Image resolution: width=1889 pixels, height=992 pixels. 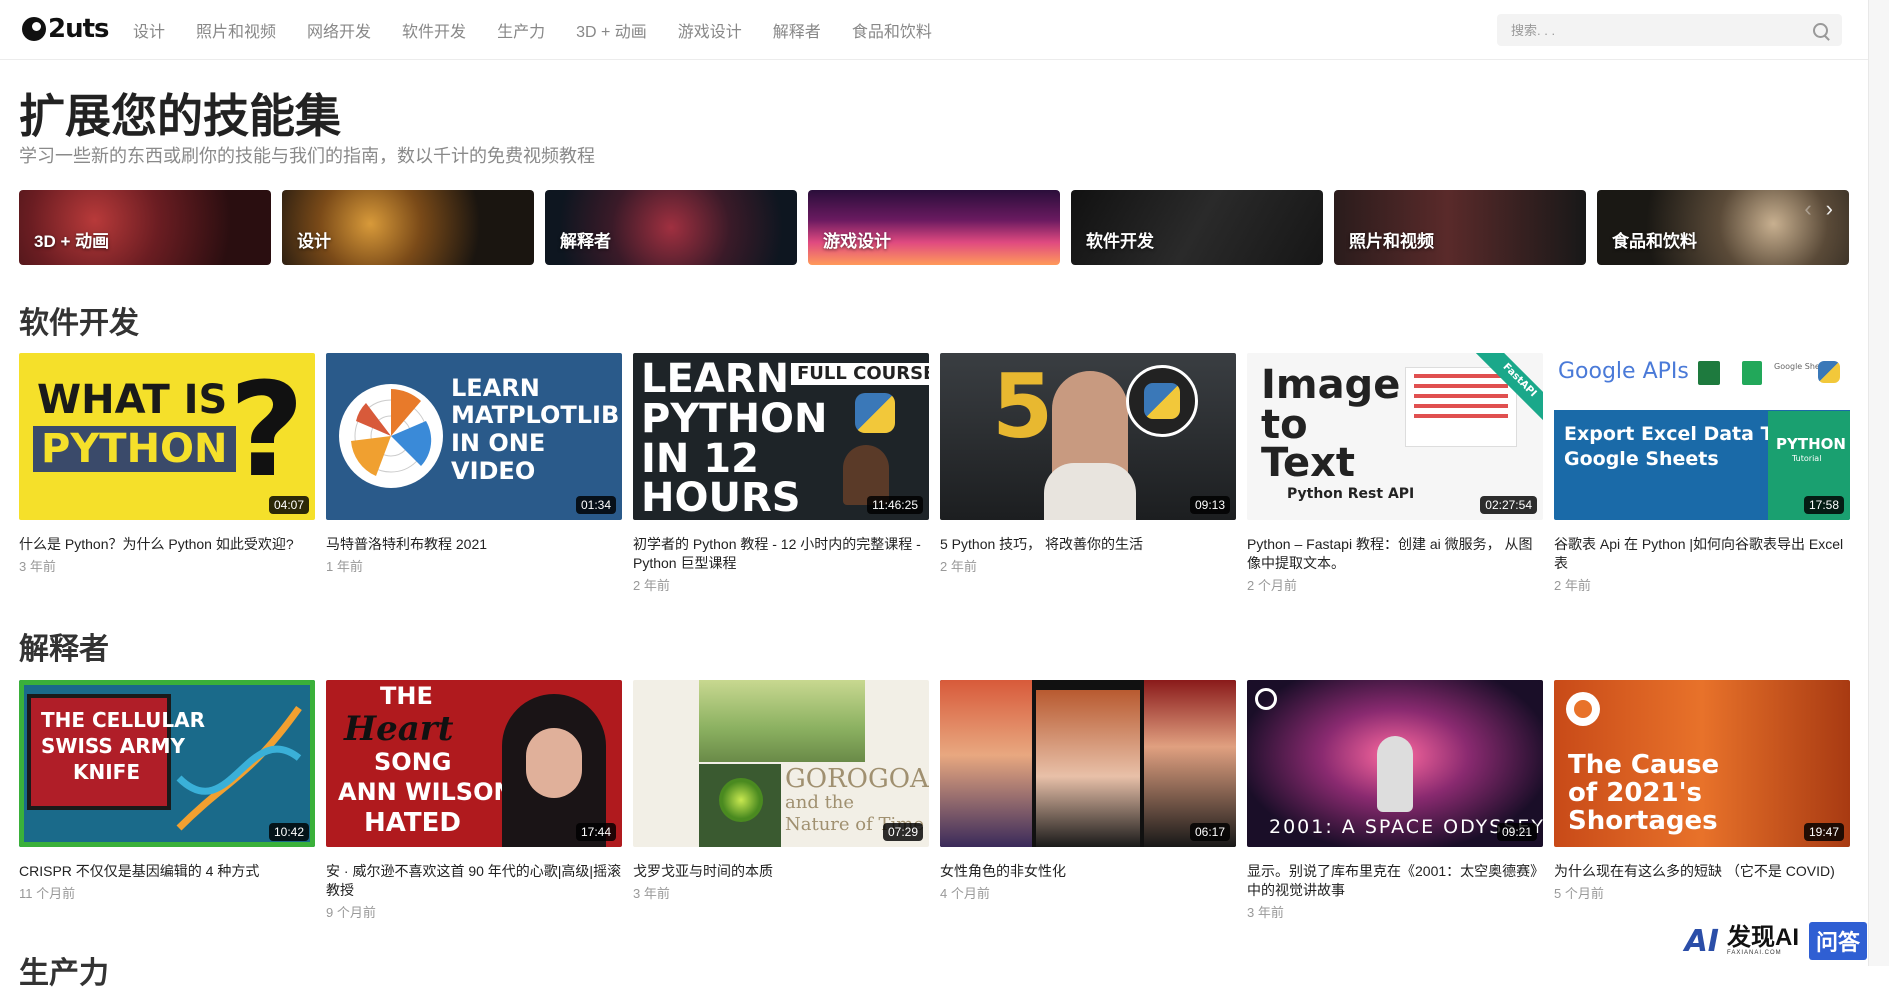 I want to click on carousel-prev-icon: ‹, so click(x=1807, y=208).